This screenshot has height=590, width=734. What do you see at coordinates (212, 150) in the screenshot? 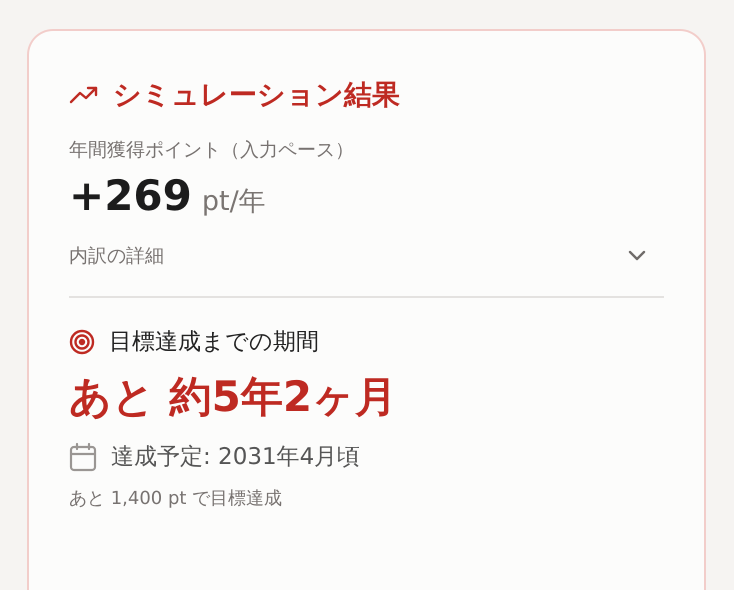
I see `annual-points-label: 年間獲得ポイント（入力ペース）` at bounding box center [212, 150].